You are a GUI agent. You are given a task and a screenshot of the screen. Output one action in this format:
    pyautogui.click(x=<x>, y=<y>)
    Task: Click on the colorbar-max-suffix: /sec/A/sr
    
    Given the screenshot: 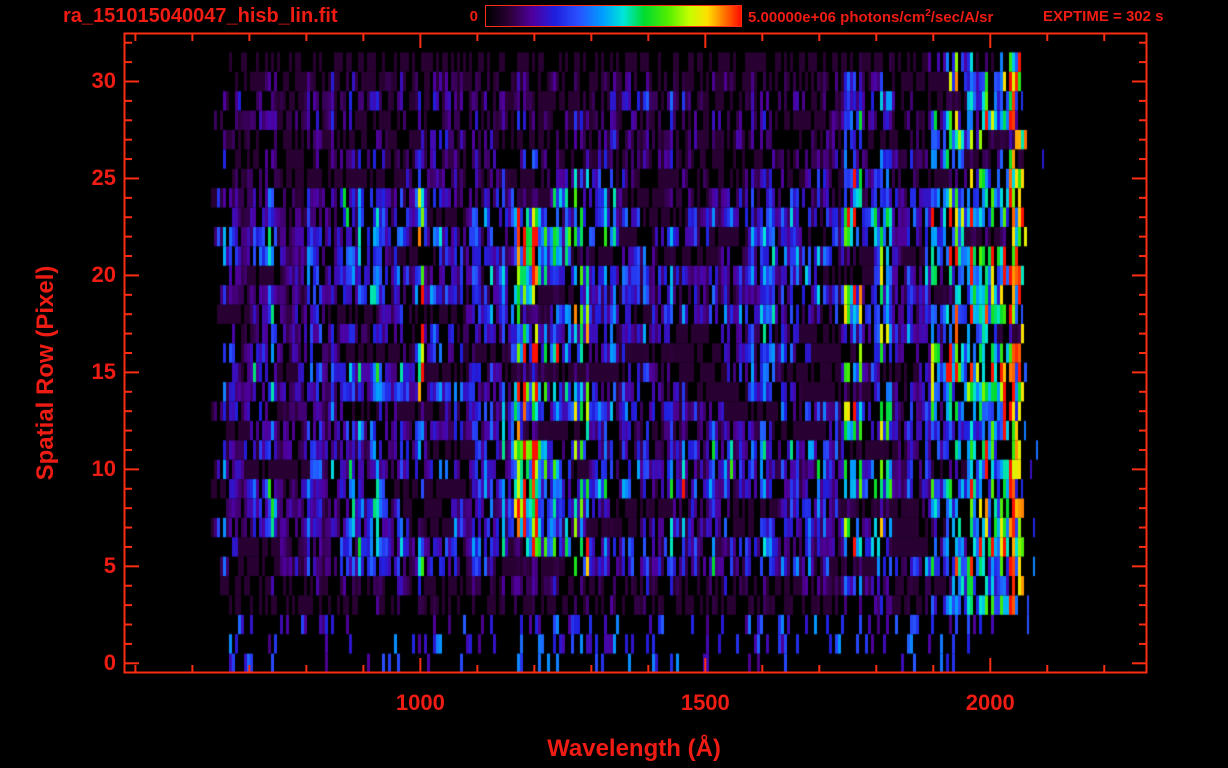 What is the action you would take?
    pyautogui.click(x=962, y=17)
    